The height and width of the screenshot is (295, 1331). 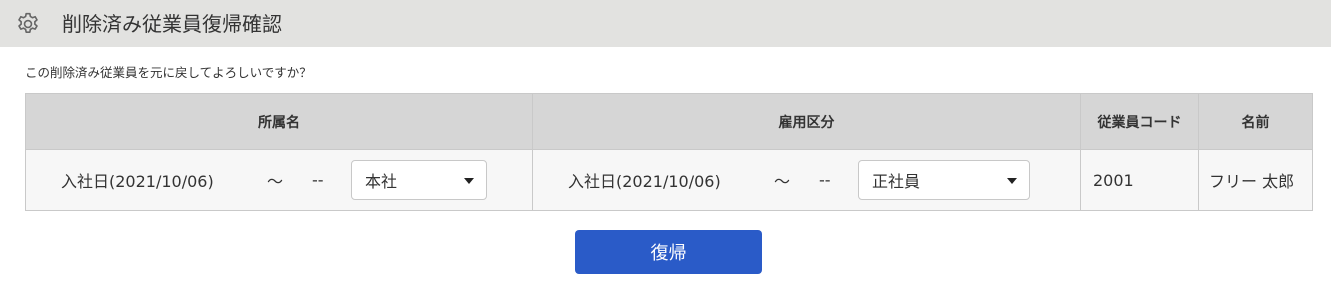 What do you see at coordinates (419, 180) in the screenshot?
I see `department-select: 本社` at bounding box center [419, 180].